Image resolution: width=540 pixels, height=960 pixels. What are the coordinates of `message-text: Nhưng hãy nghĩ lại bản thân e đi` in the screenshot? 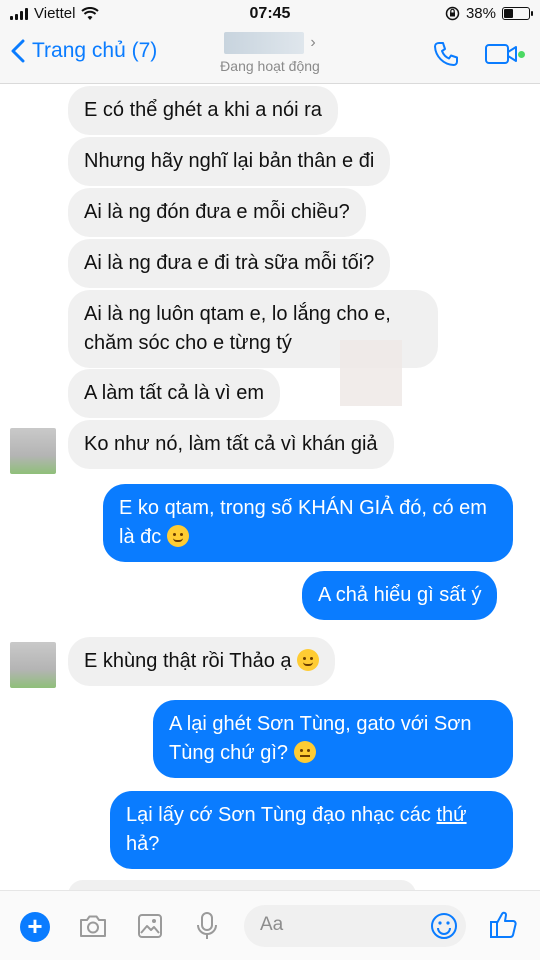 It's located at (229, 161).